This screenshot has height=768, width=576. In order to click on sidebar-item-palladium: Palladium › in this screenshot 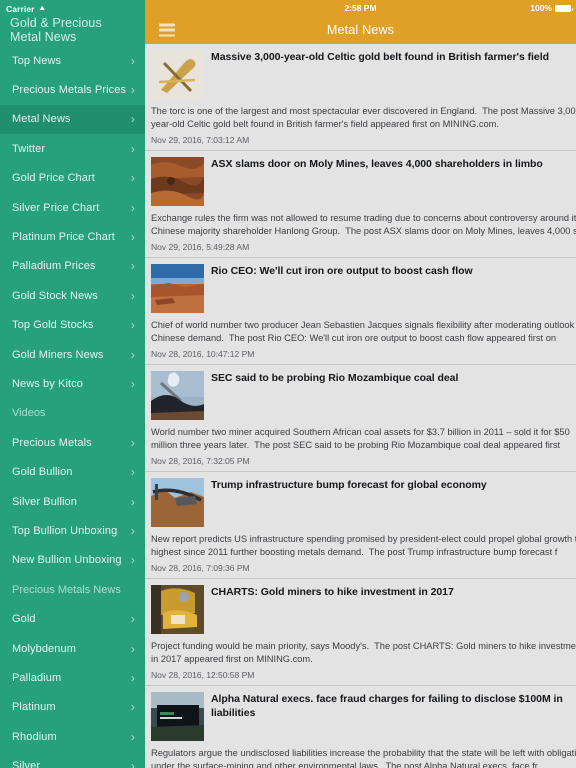, I will do `click(72, 677)`.